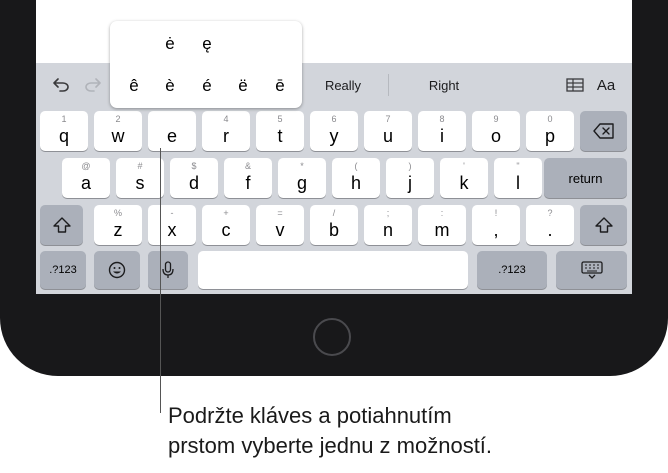  Describe the element at coordinates (171, 136) in the screenshot. I see `key-main-label: e` at that location.